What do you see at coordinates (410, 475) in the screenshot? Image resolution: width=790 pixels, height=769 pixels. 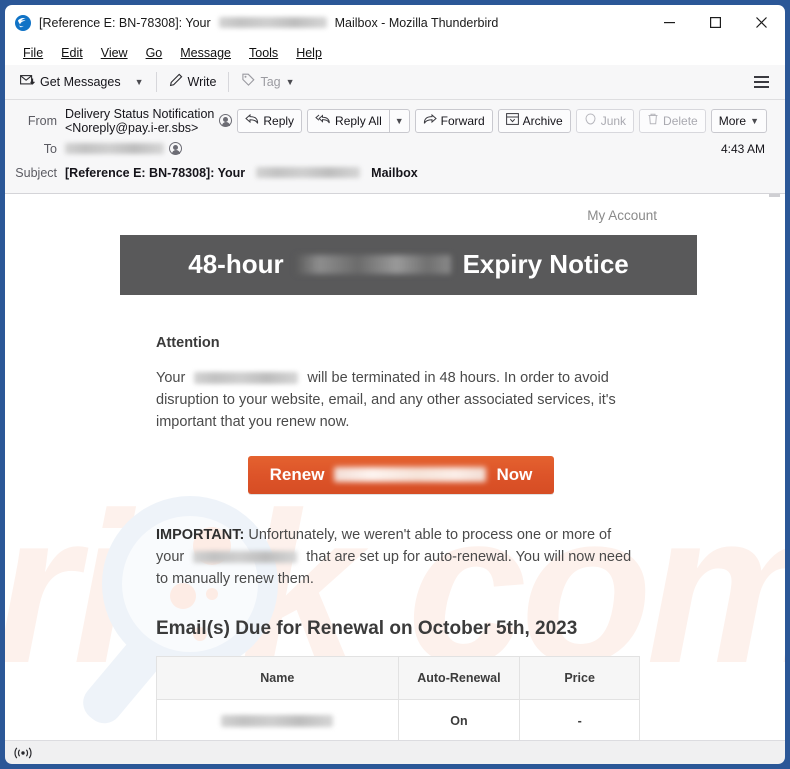 I see `redacted-domain-cta` at bounding box center [410, 475].